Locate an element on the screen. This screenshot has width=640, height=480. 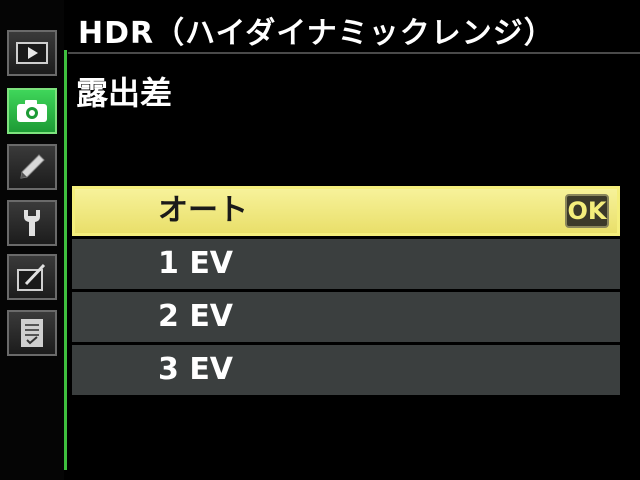
option-2ev: 2 EV is located at coordinates (346, 317).